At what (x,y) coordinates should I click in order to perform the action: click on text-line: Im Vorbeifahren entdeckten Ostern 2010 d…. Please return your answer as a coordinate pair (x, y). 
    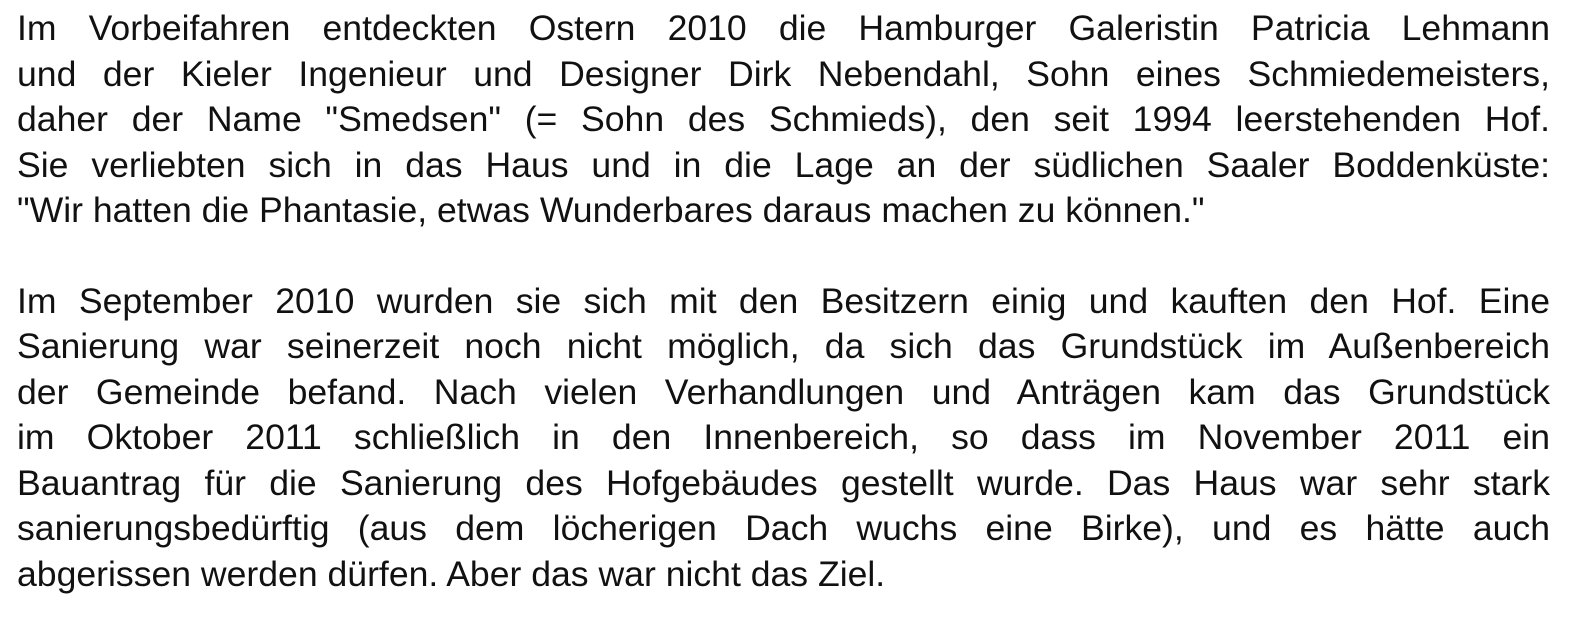
    Looking at the image, I should click on (783, 28).